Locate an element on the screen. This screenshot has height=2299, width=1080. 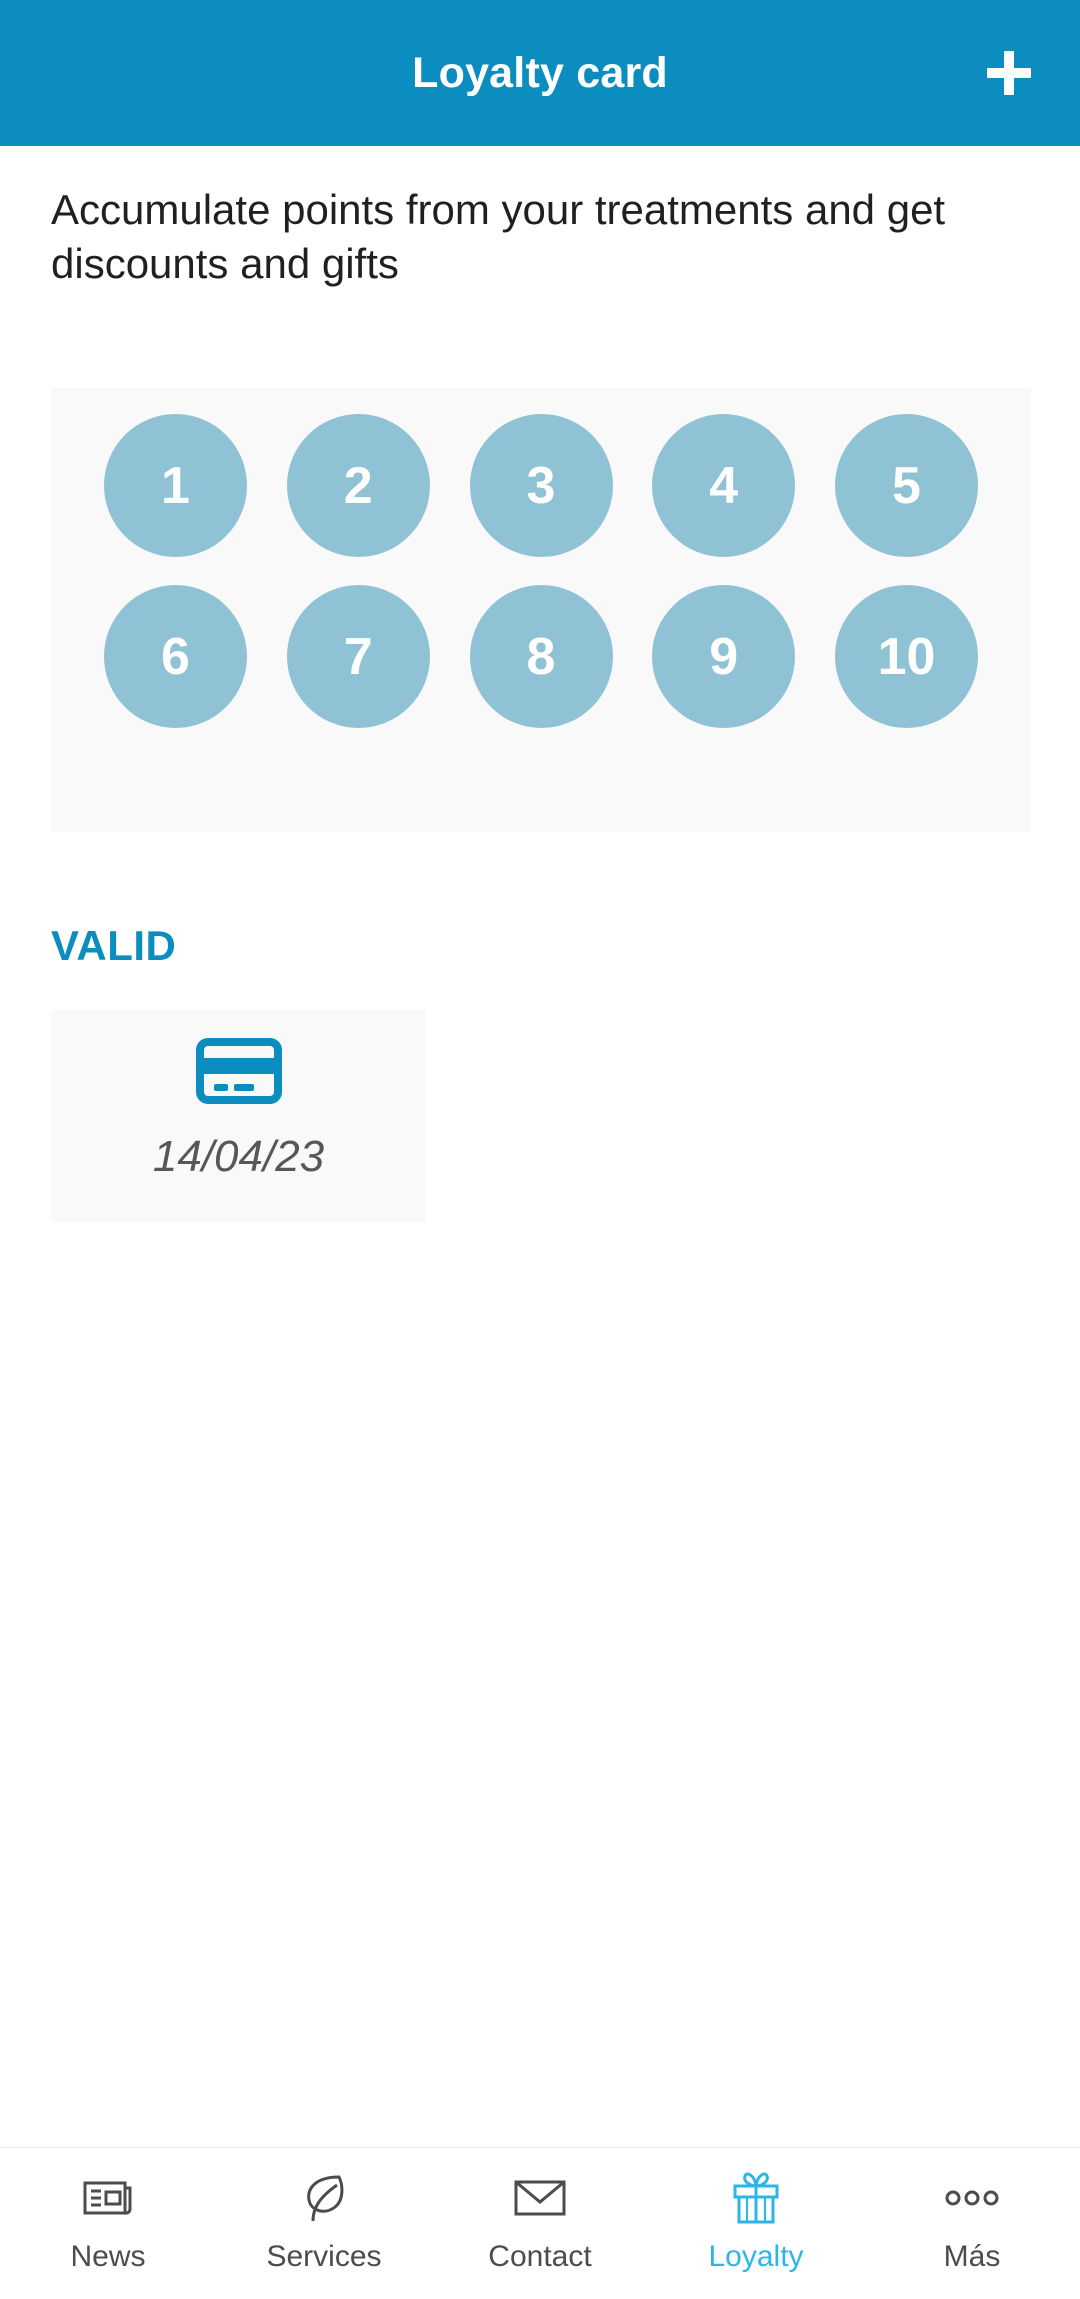
points-row-second: 6 7 8 9 10 is located at coordinates (541, 656).